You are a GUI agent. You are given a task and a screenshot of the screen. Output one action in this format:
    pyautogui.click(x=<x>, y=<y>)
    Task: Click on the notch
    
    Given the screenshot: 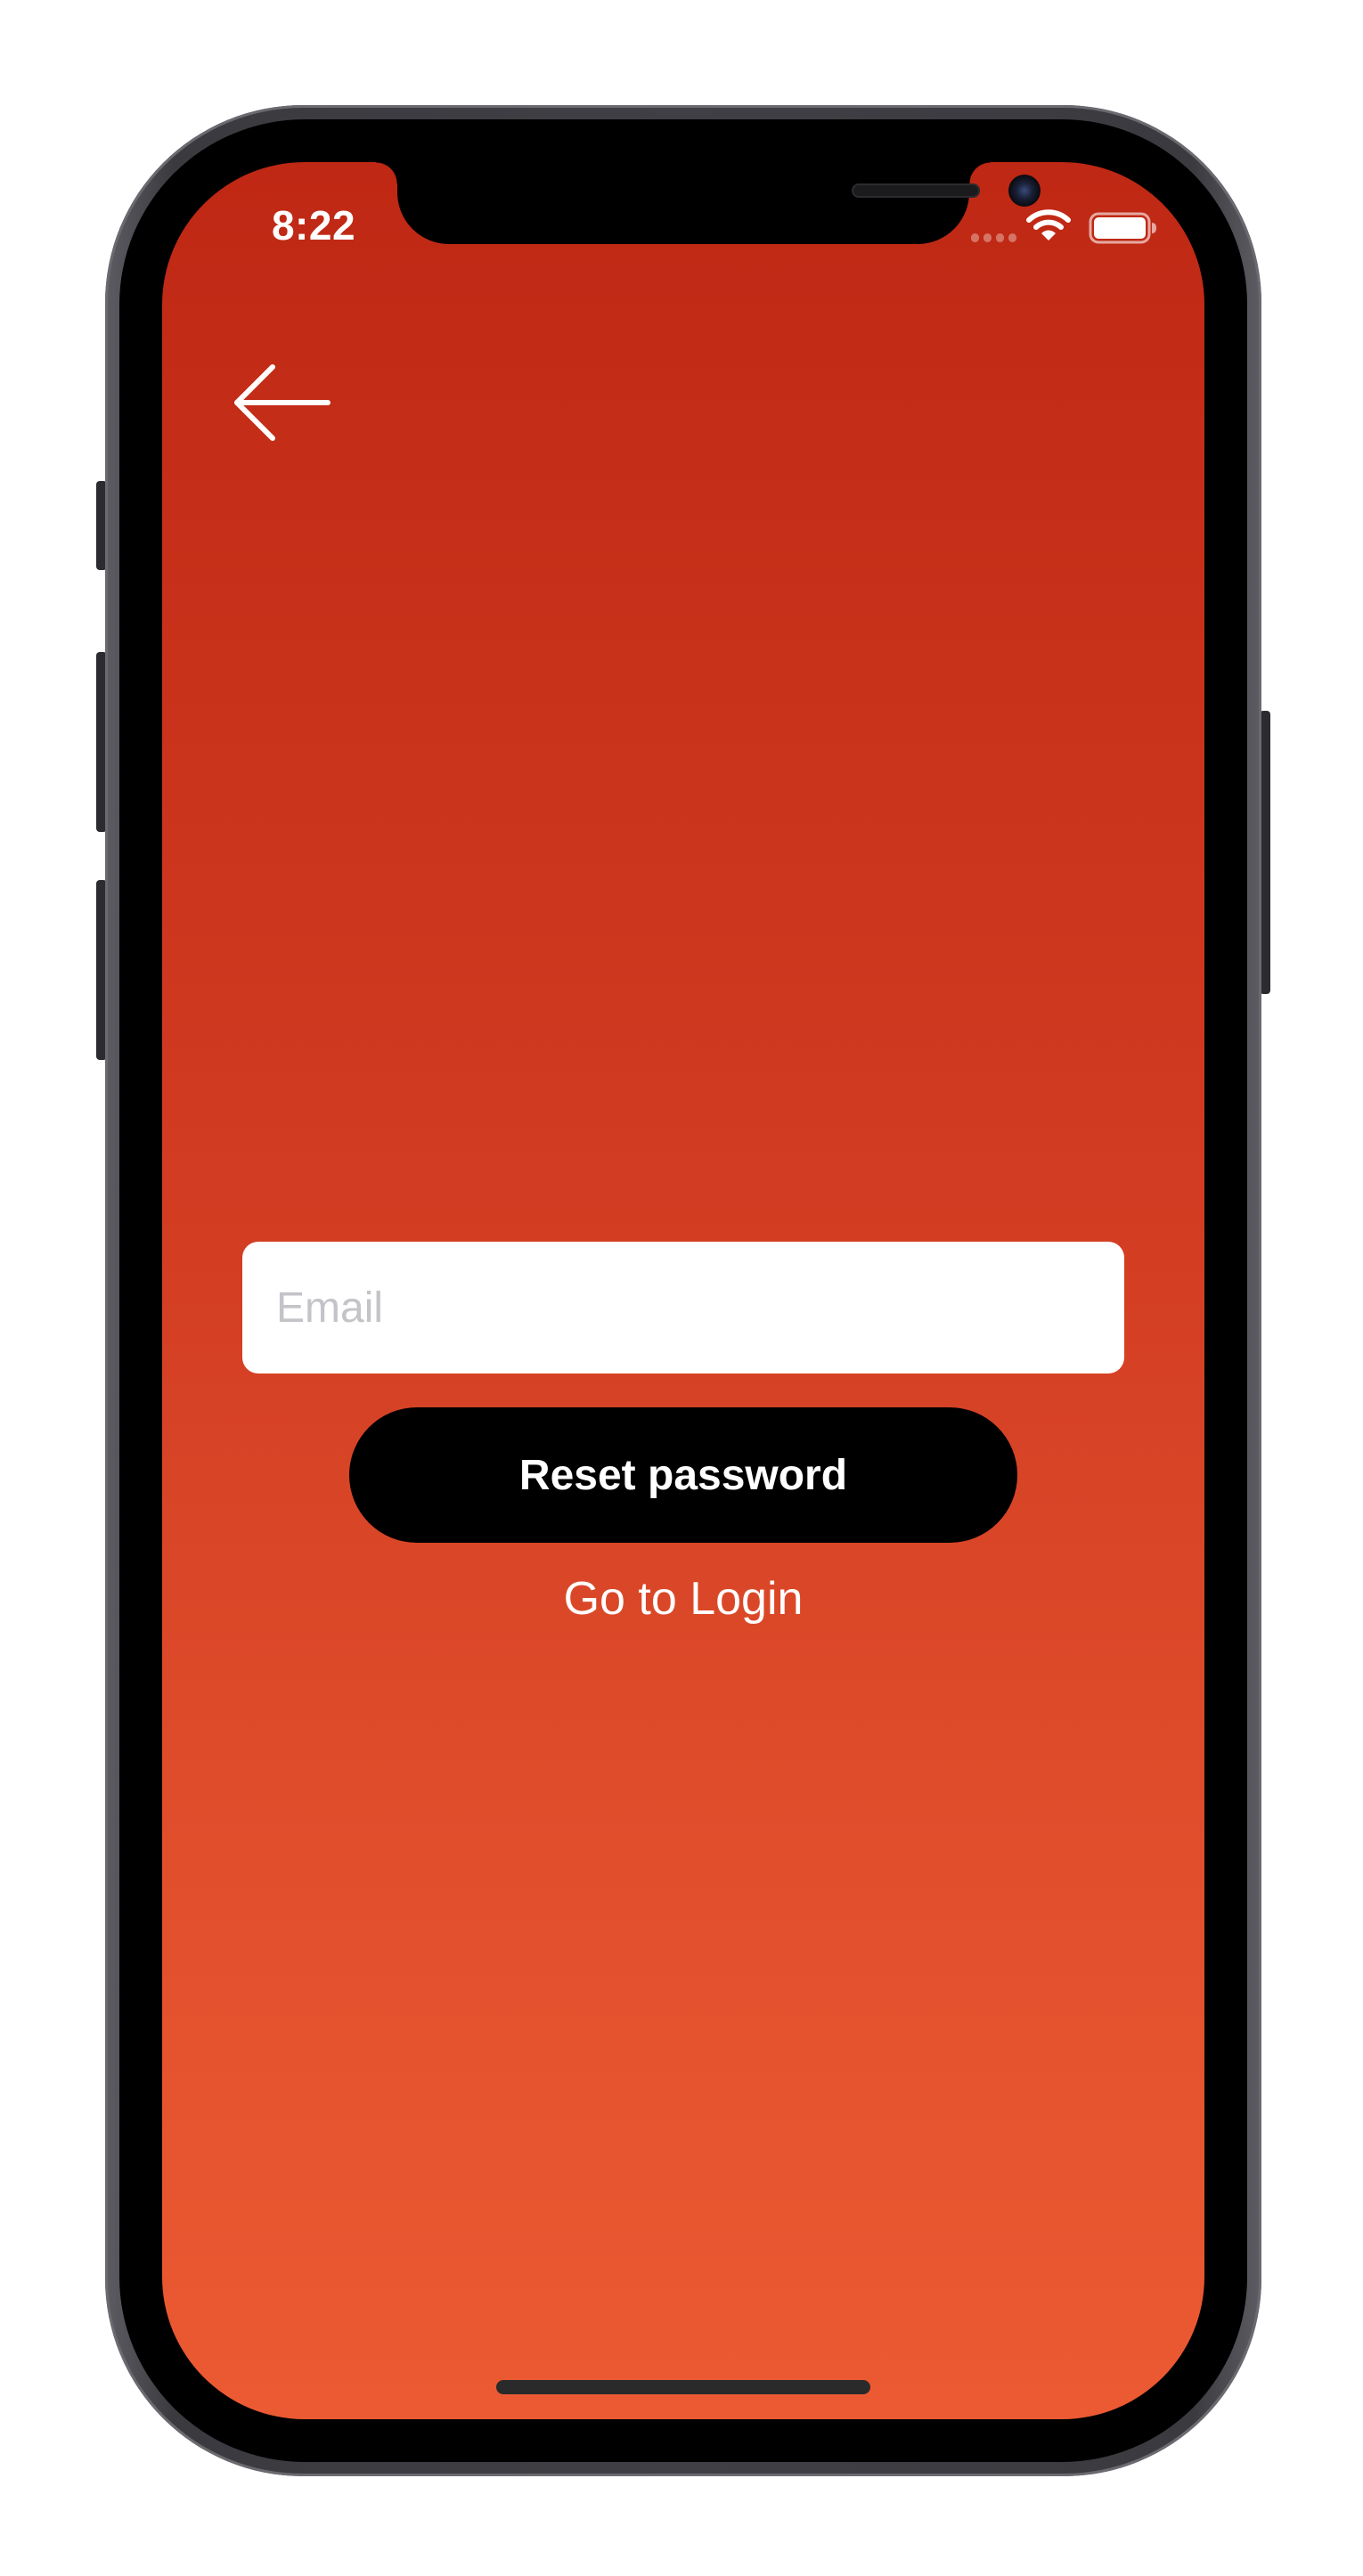 What is the action you would take?
    pyautogui.click(x=709, y=203)
    